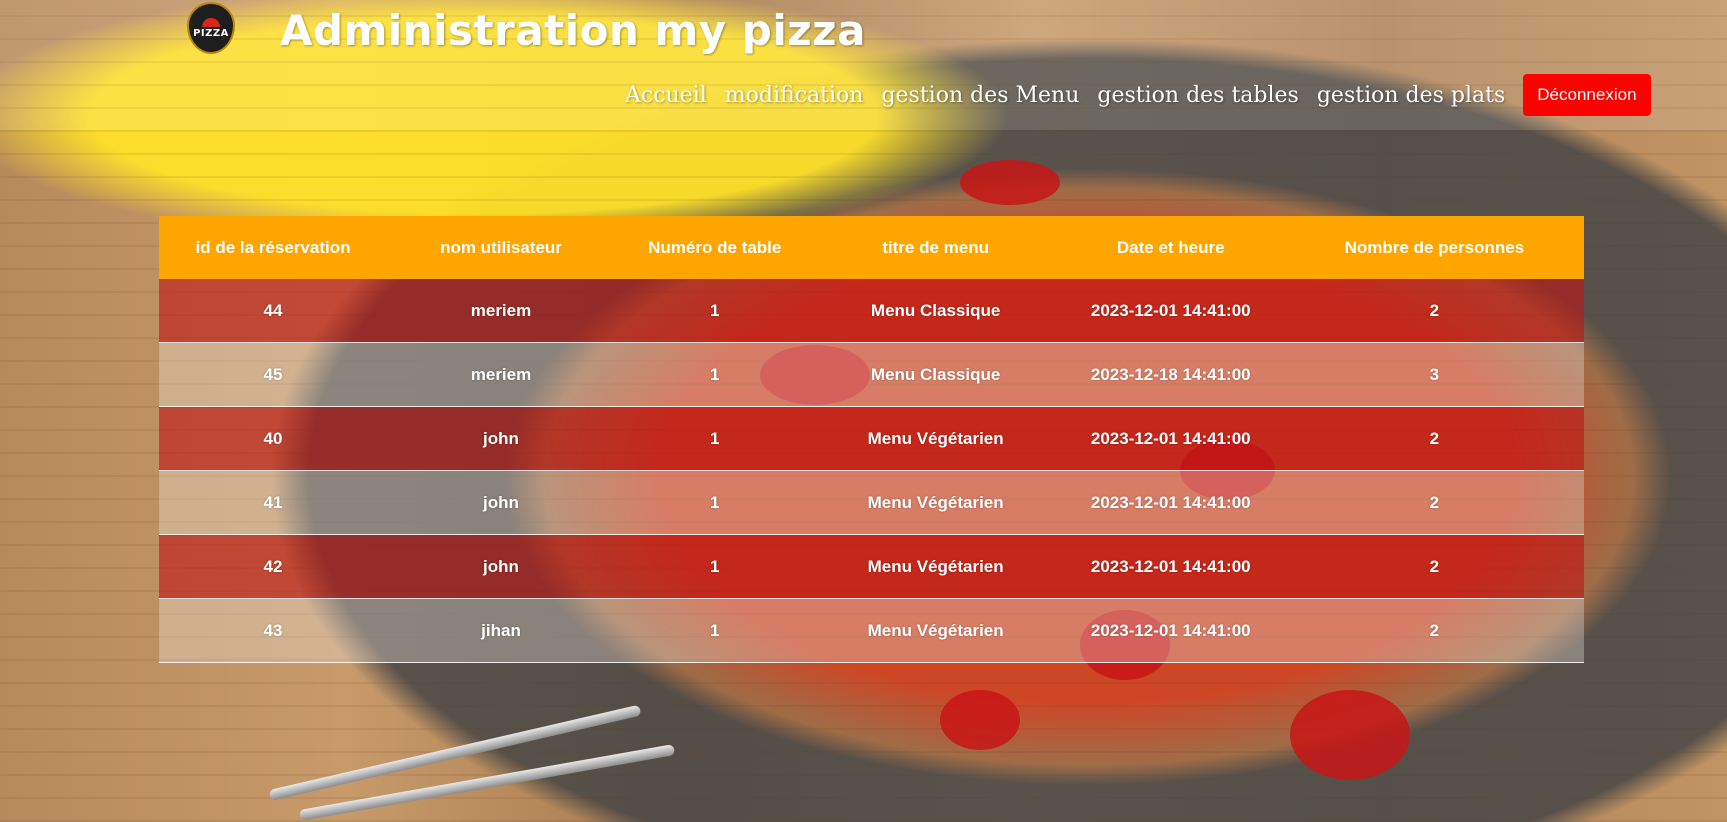 Image resolution: width=1727 pixels, height=822 pixels. What do you see at coordinates (273, 247) in the screenshot?
I see `column-header: id de la réservation` at bounding box center [273, 247].